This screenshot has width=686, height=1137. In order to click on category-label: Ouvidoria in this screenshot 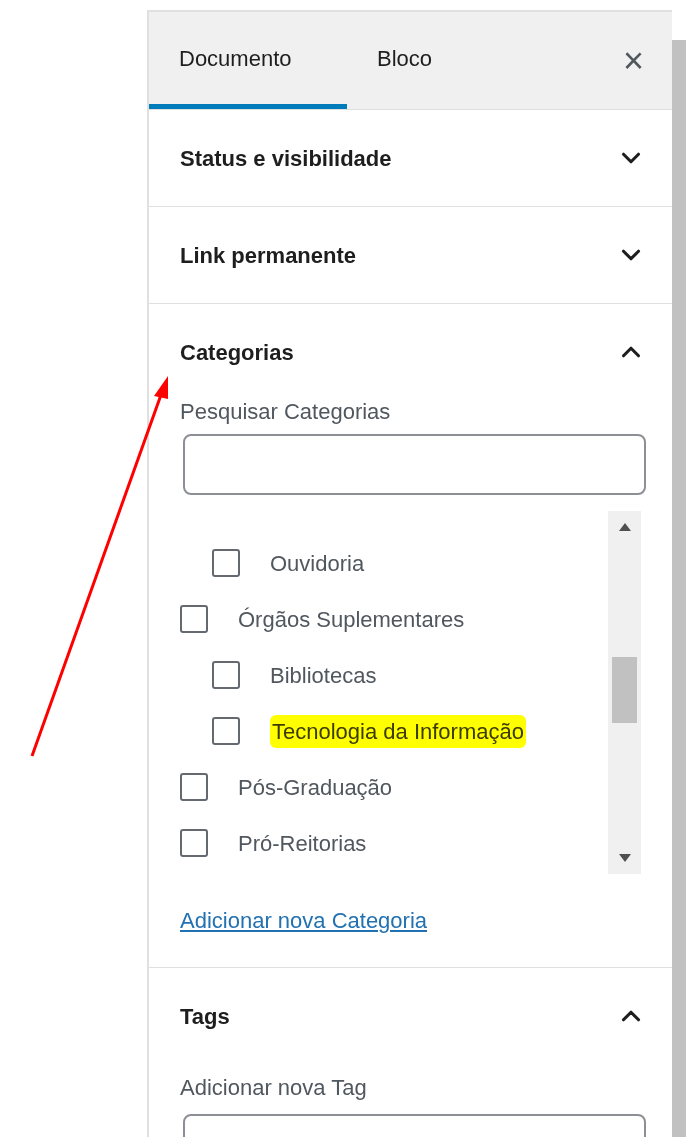, I will do `click(317, 563)`.